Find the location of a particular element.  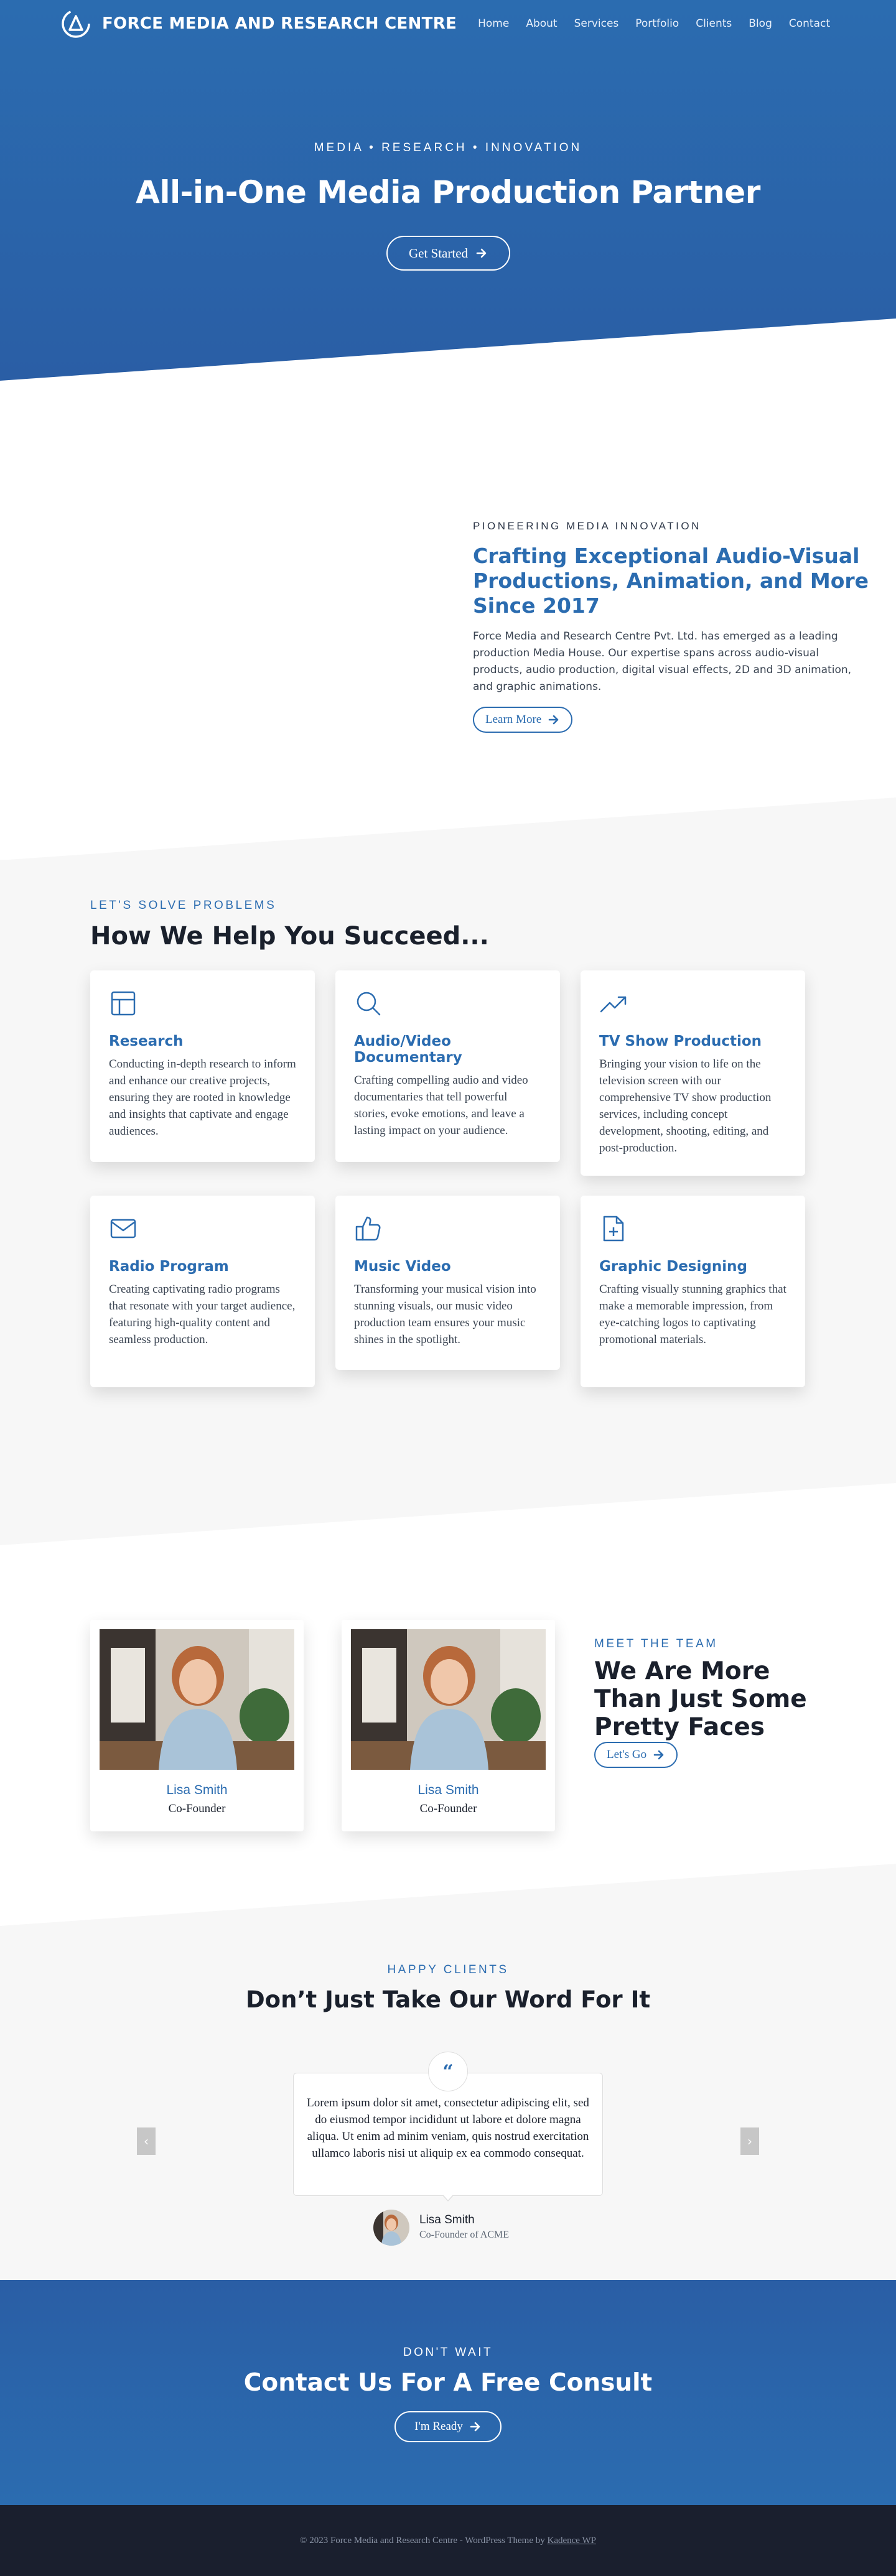

service-card-title: Graphic Designing is located at coordinates (673, 1266).